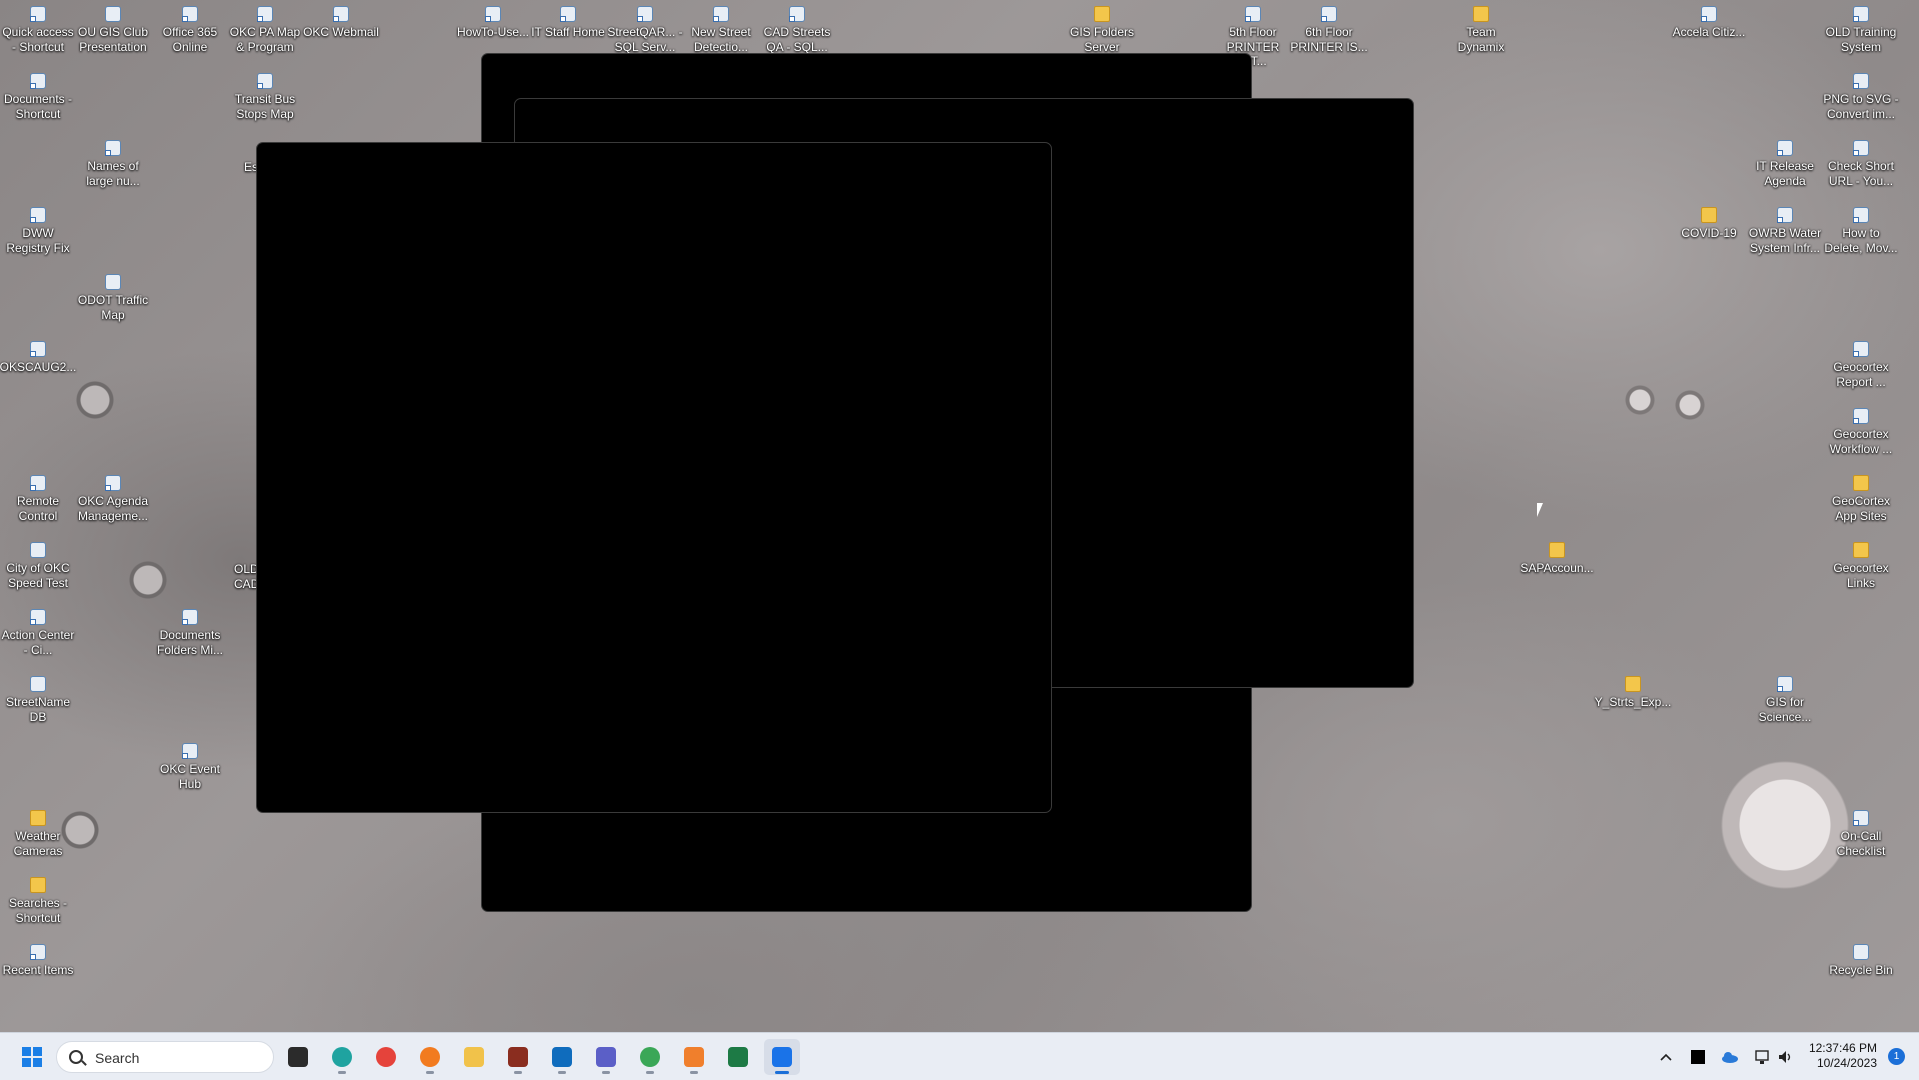 The image size is (1919, 1080). I want to click on desktop-icon-geocortex-links: Geocortex Links, so click(1861, 566).